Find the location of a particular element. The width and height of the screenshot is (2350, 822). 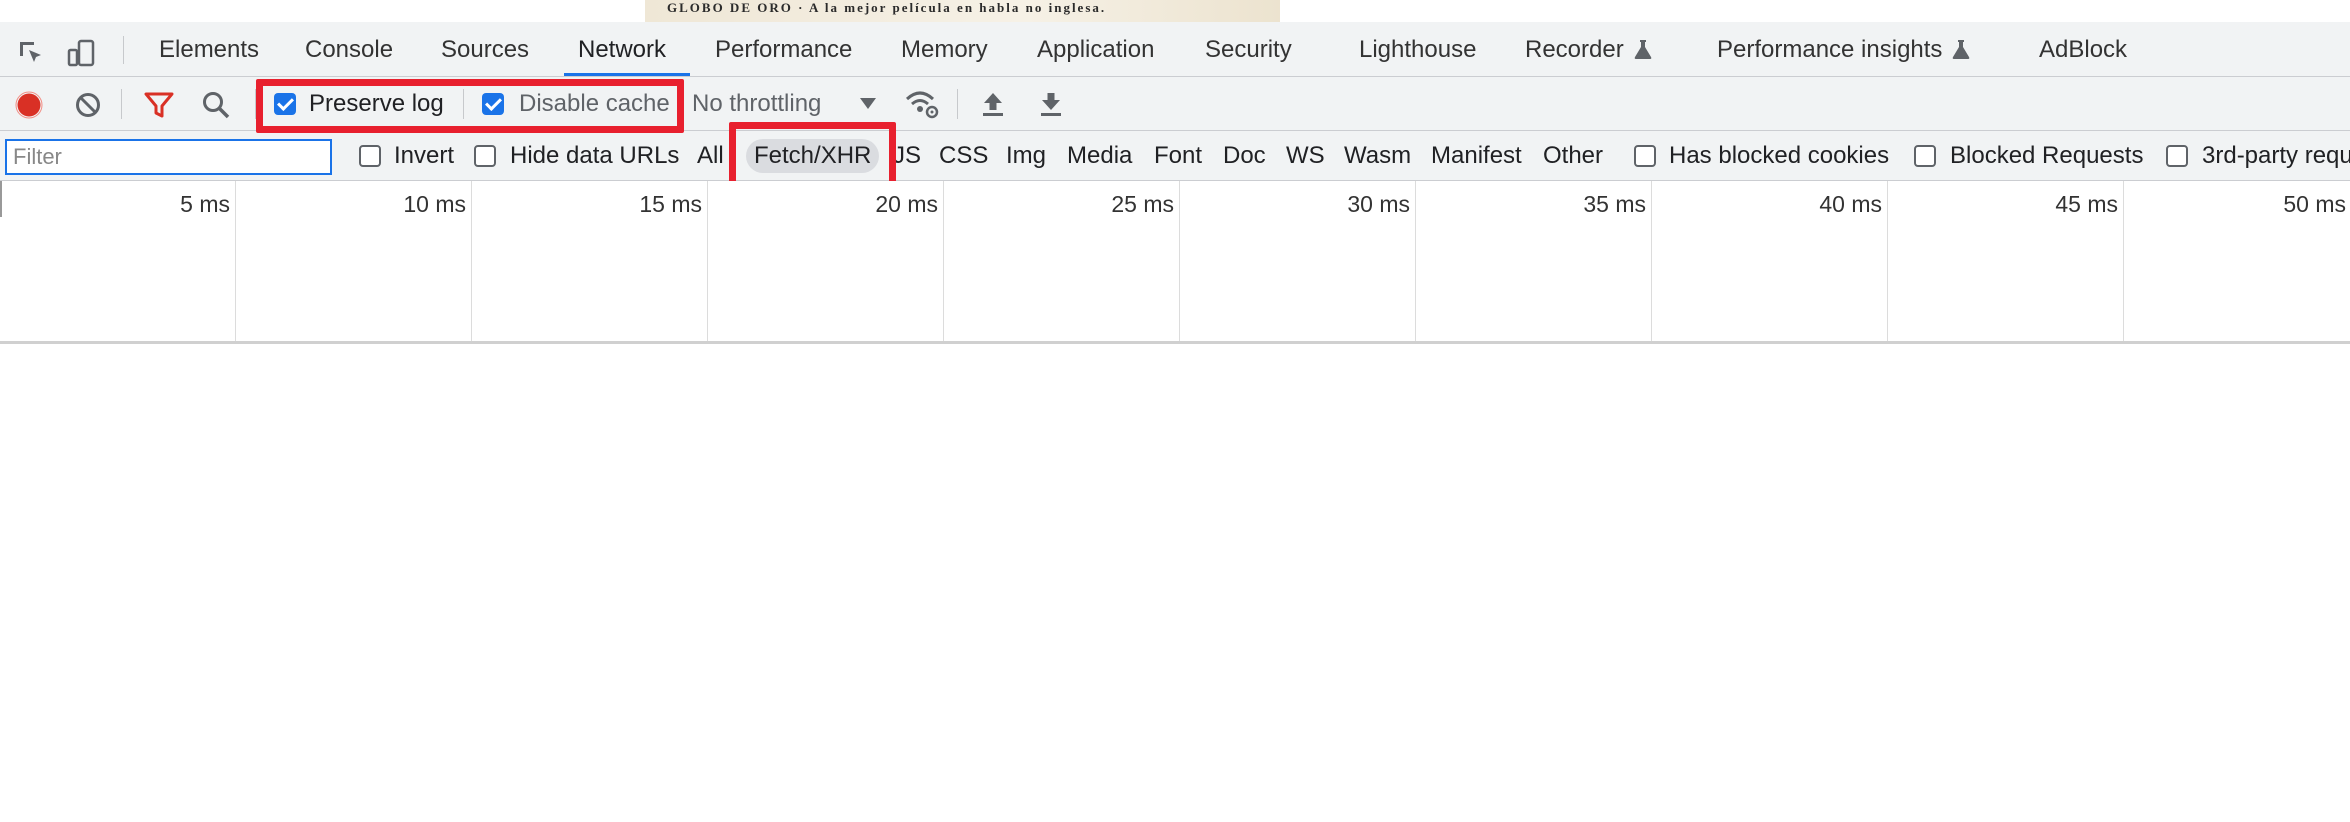

timeline-tick-label: 10 ms is located at coordinates (434, 204).